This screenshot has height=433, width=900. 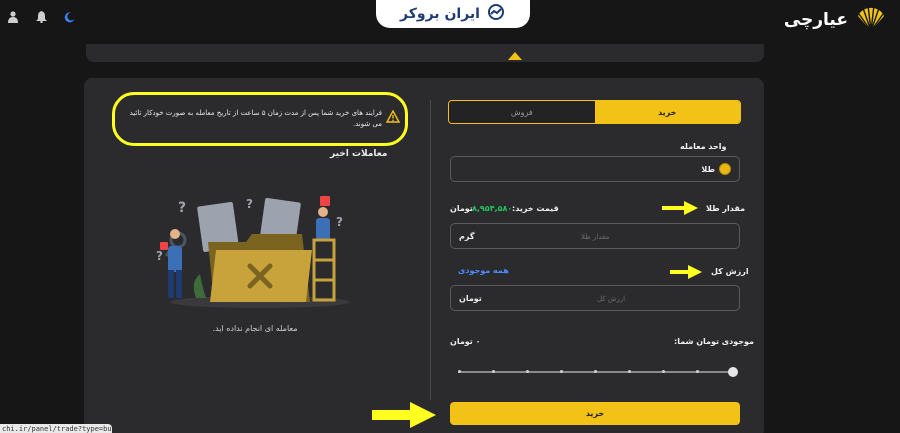 I want to click on balance-label: موجودی تومان شما:, so click(x=714, y=341).